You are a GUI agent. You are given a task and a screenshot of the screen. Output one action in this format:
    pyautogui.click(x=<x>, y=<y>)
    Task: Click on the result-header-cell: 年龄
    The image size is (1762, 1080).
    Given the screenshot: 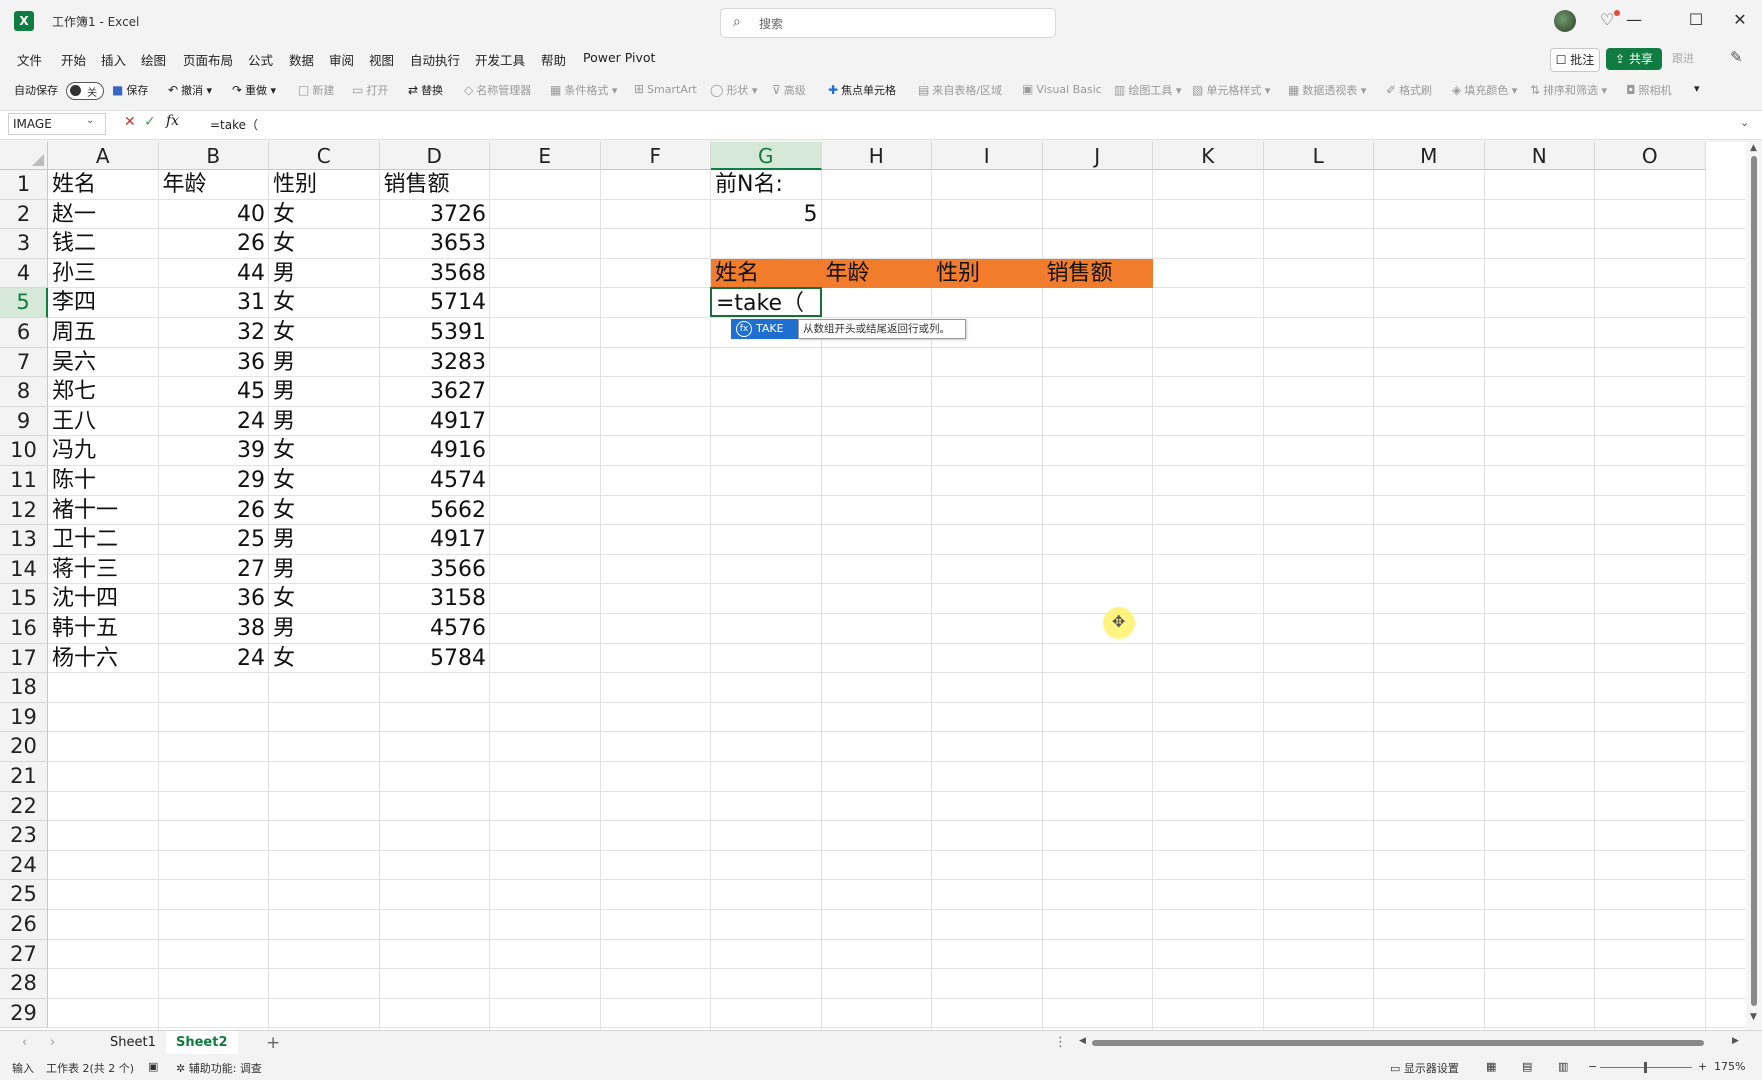 What is the action you would take?
    pyautogui.click(x=877, y=273)
    